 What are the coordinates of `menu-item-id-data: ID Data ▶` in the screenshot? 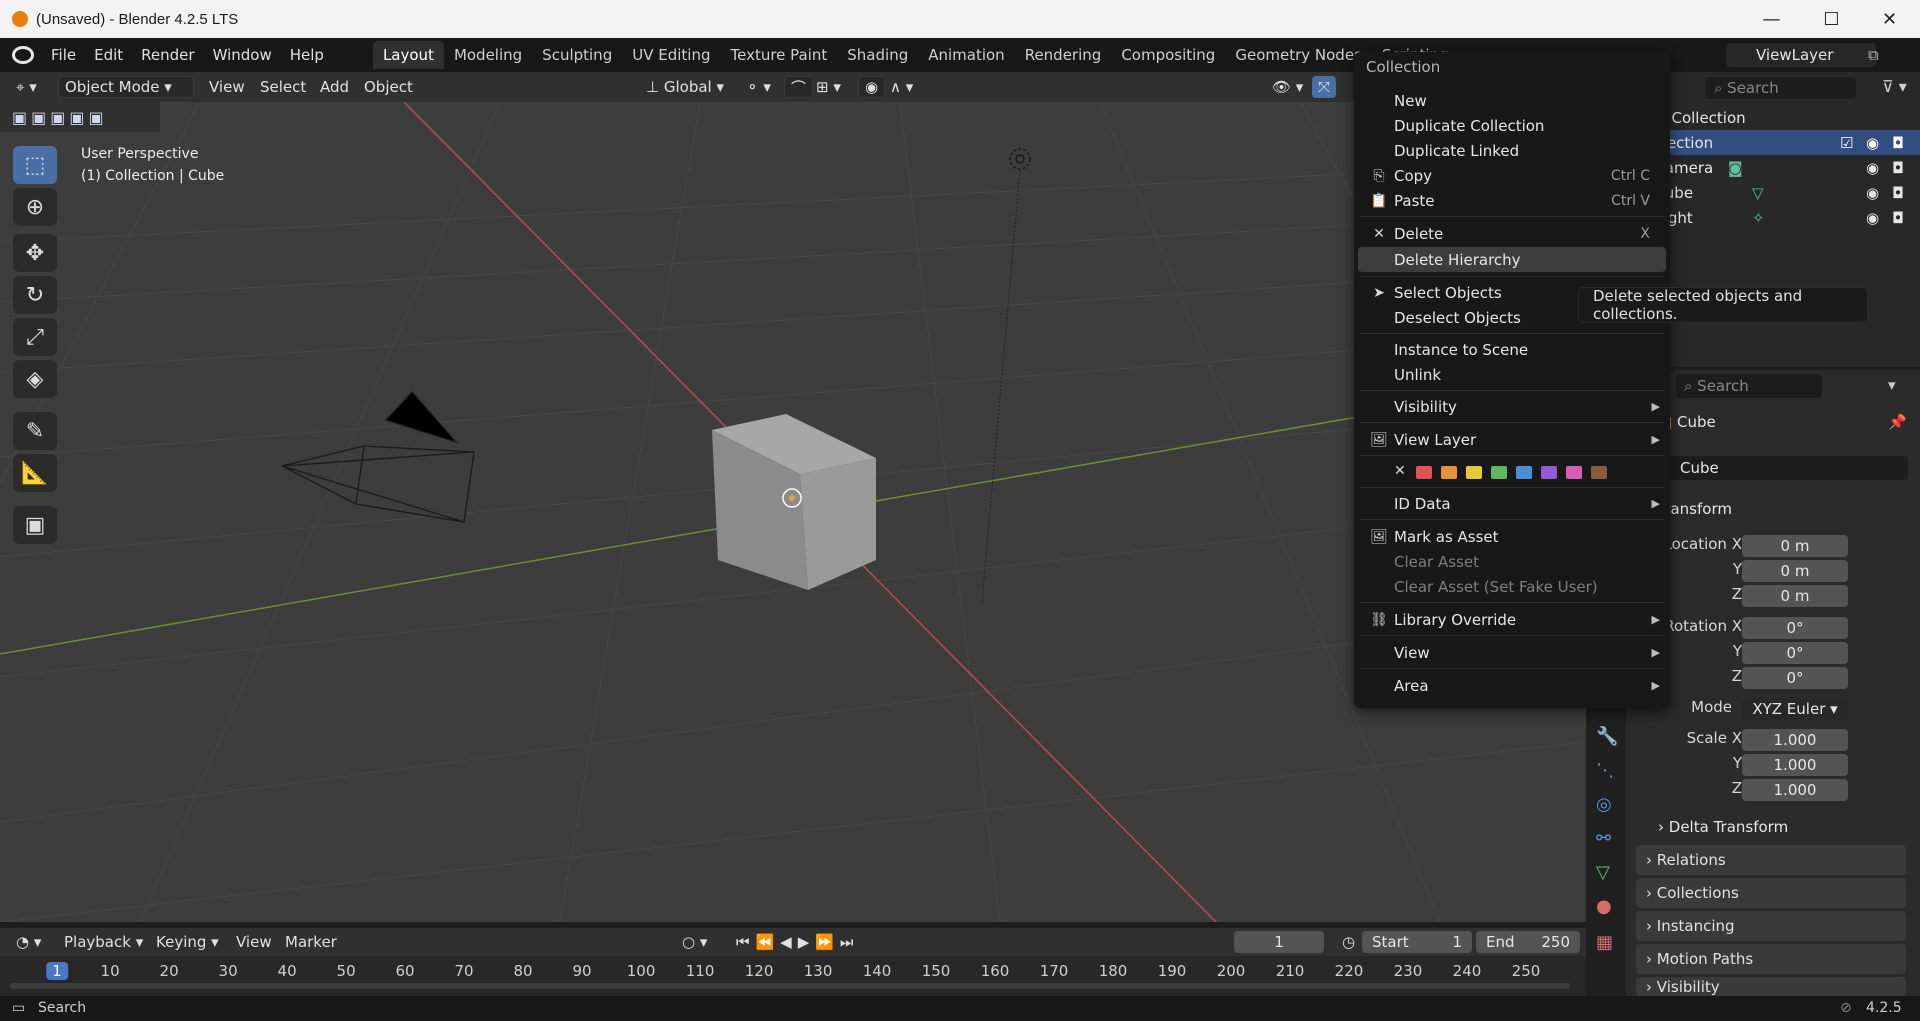 It's located at (1512, 503).